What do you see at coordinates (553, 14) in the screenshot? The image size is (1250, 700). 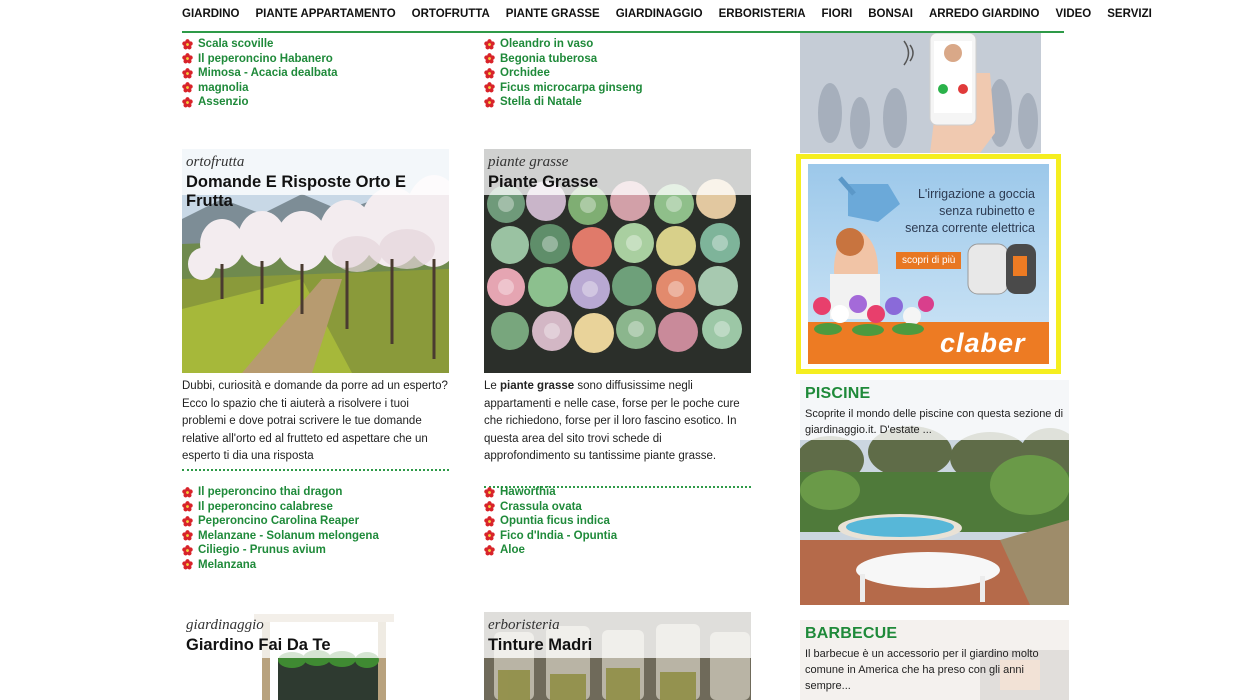 I see `nav-item-piante-grasse: PIANTE GRASSE` at bounding box center [553, 14].